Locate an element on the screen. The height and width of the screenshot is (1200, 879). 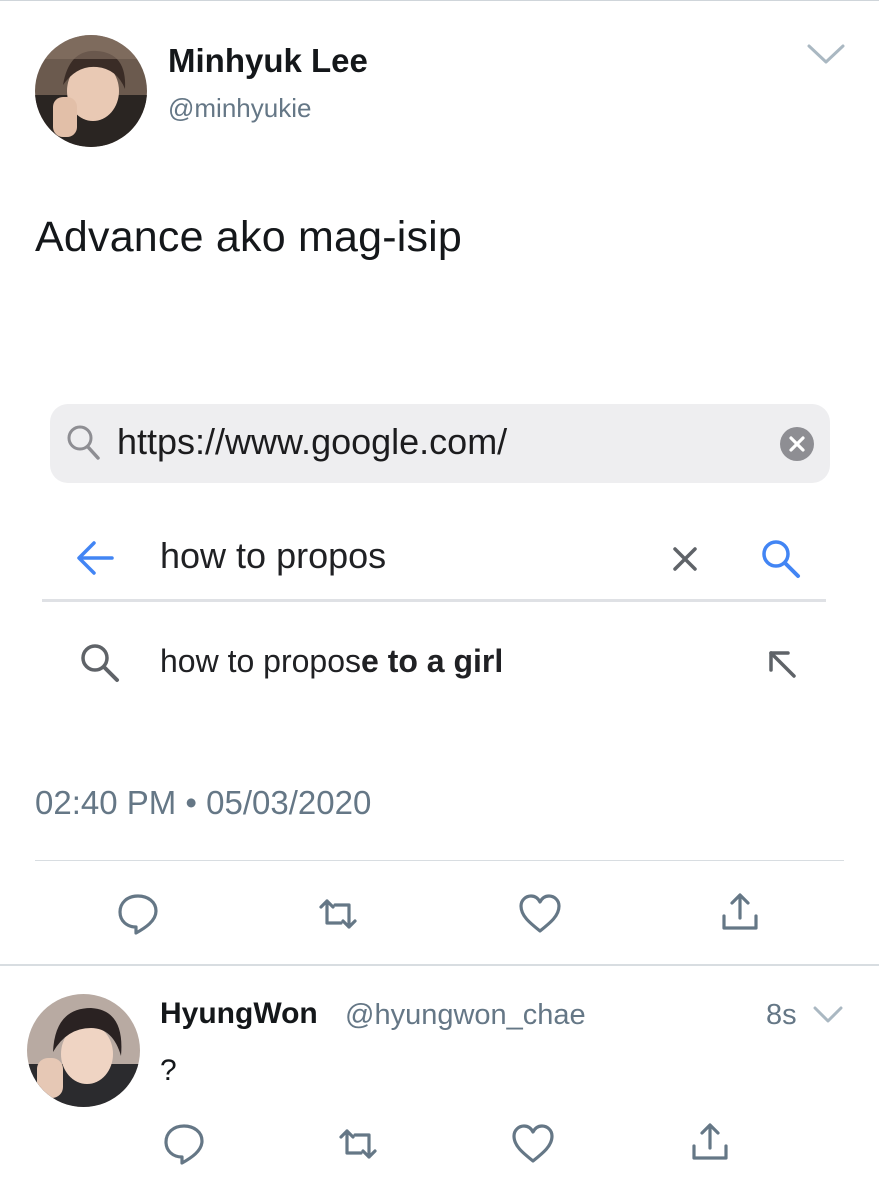
thread-divider is located at coordinates (439, 965).